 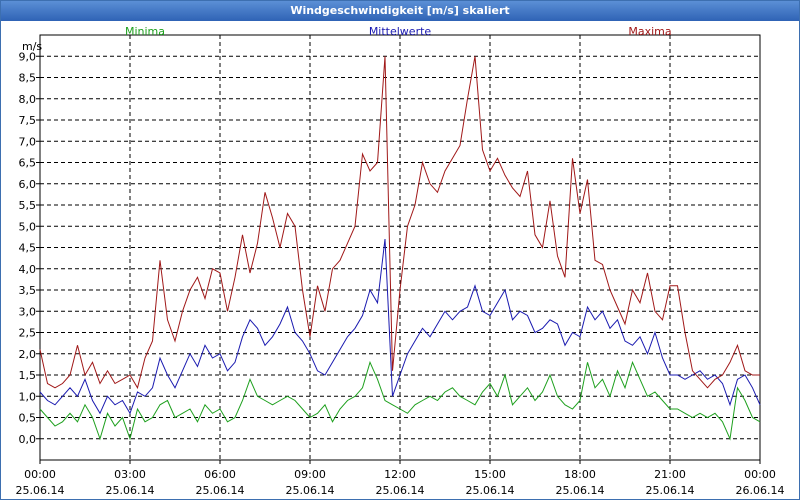 I want to click on y-tick-label: 4,0, so click(x=28, y=269).